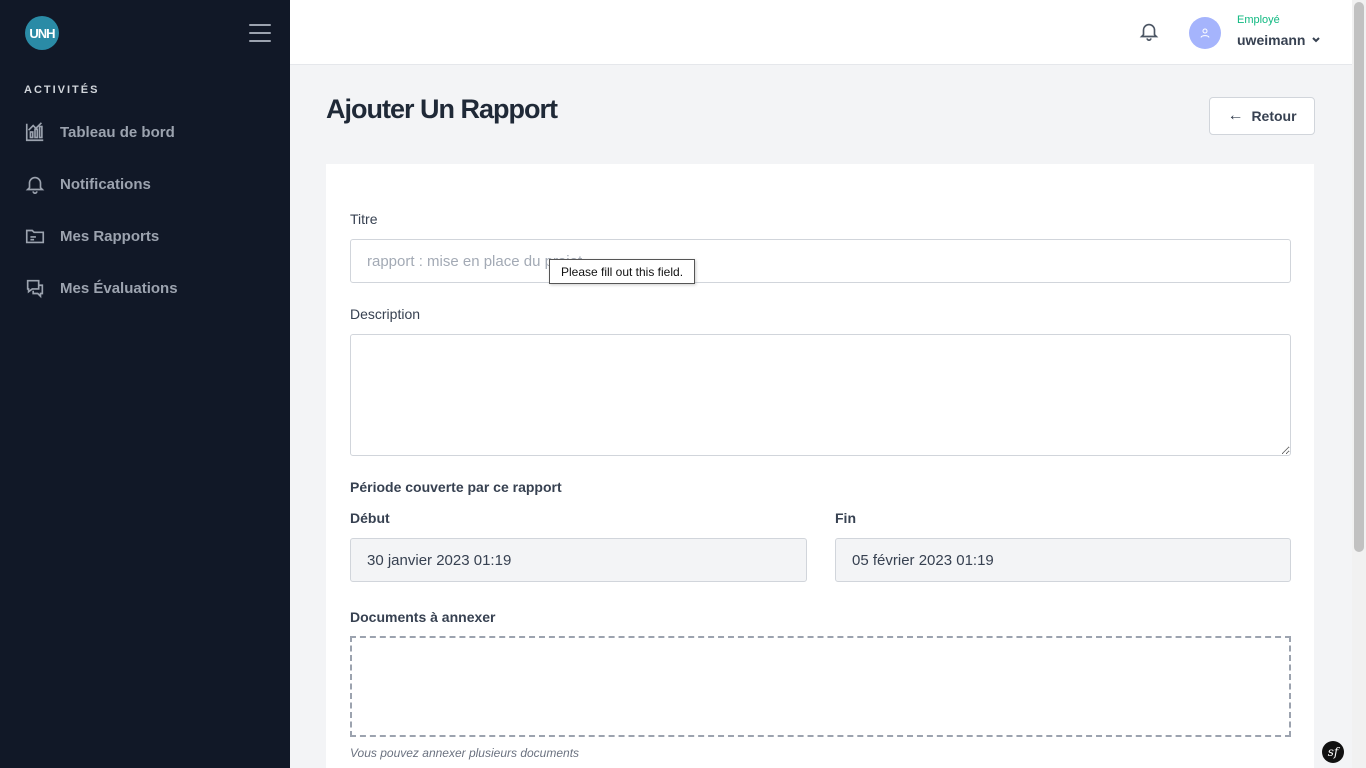 The width and height of the screenshot is (1366, 768). What do you see at coordinates (1316, 40) in the screenshot?
I see `chevron-down-icon` at bounding box center [1316, 40].